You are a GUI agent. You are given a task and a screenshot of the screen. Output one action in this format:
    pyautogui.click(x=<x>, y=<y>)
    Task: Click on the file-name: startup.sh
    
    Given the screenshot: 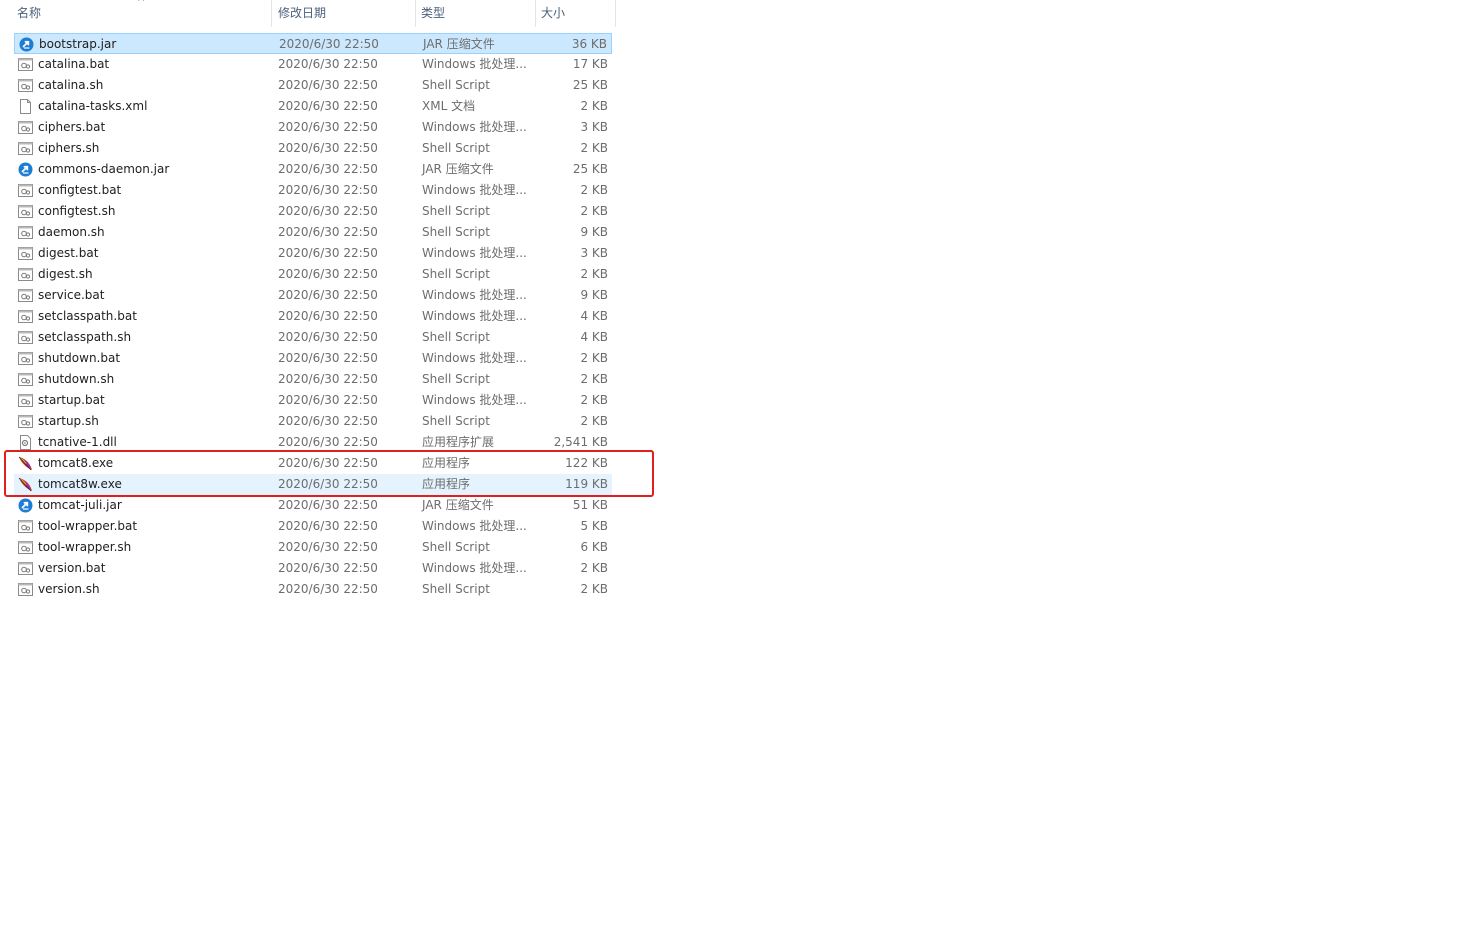 What is the action you would take?
    pyautogui.click(x=68, y=421)
    